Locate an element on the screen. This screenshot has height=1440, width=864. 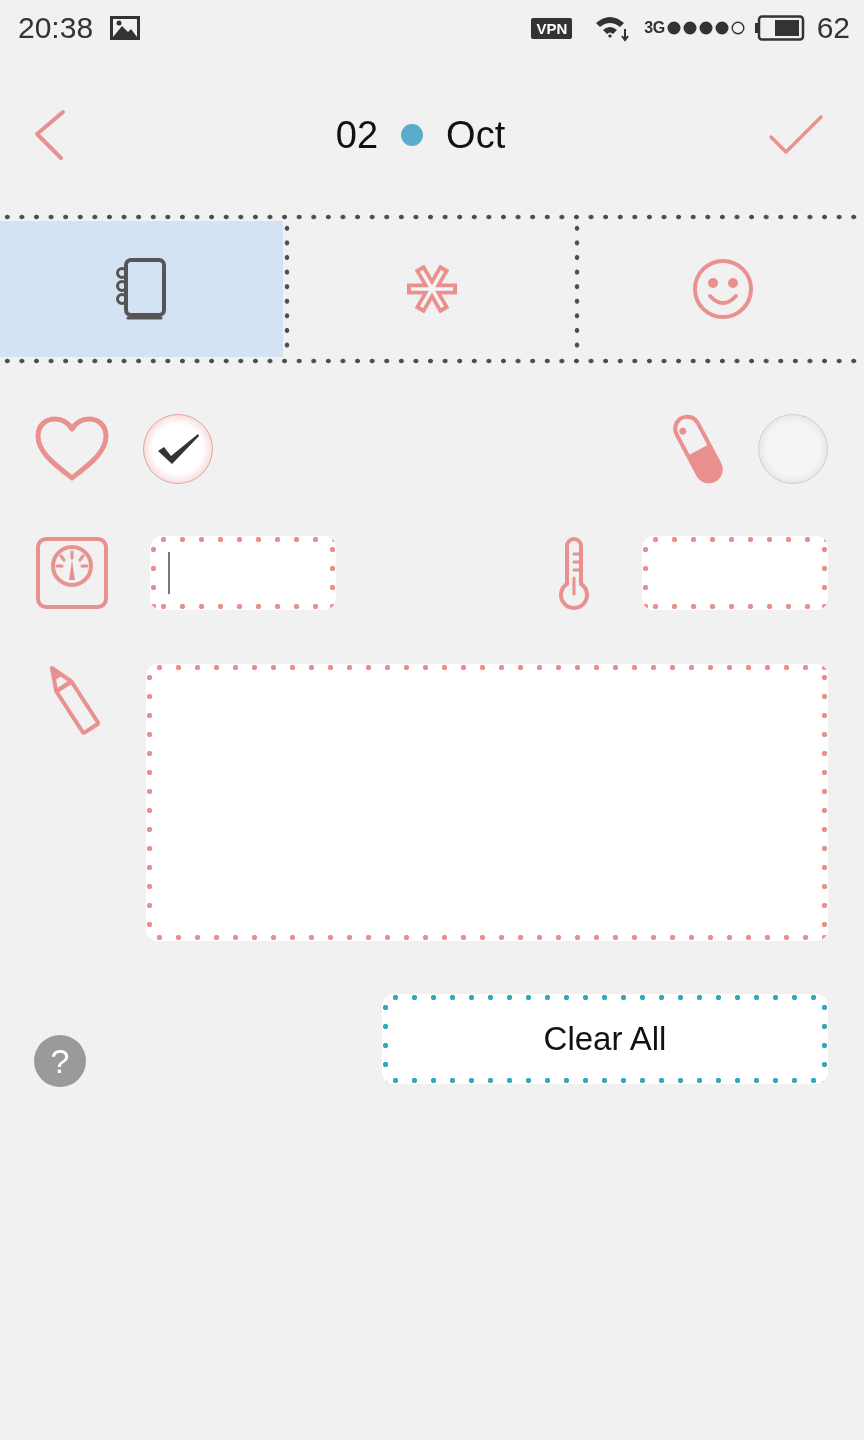
battery-icon is located at coordinates (779, 28).